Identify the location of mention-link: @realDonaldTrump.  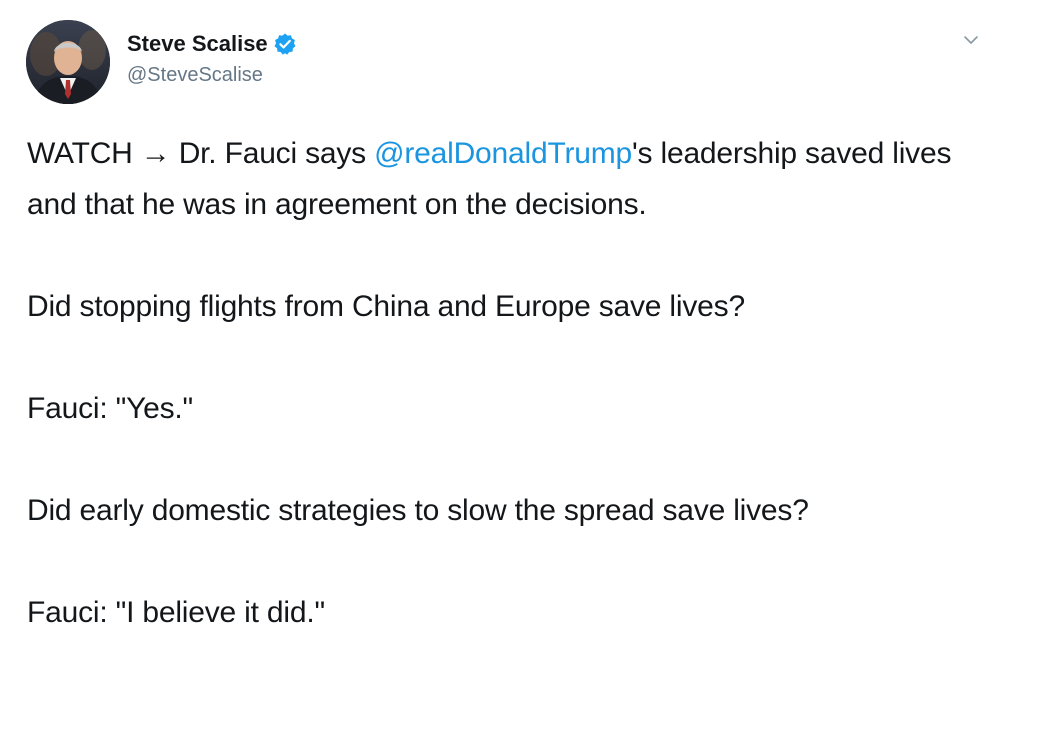
(503, 153).